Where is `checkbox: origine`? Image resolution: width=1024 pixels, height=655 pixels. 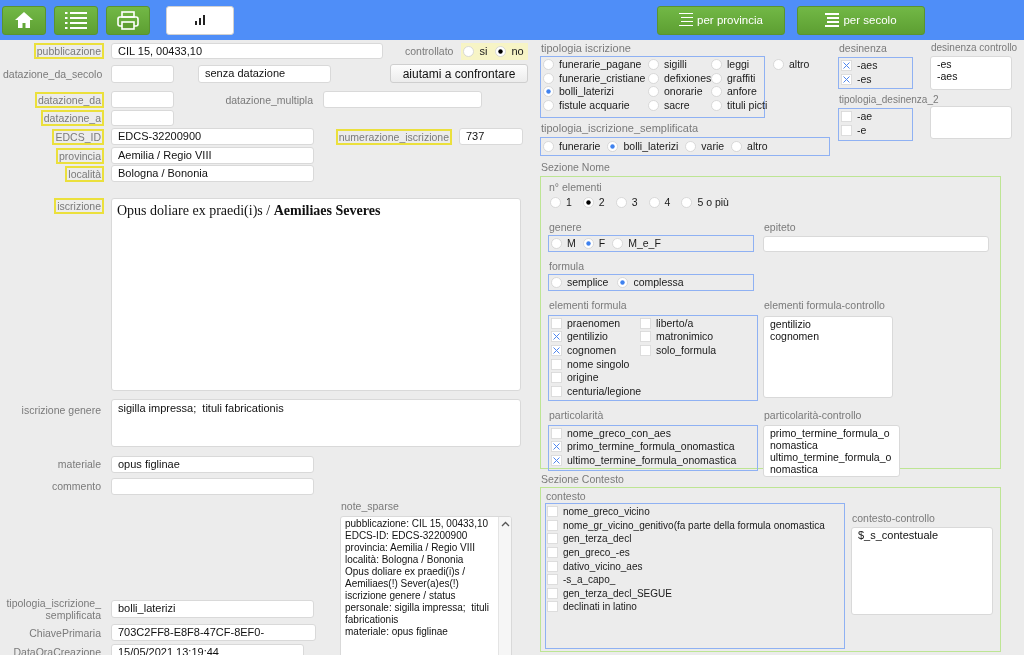
checkbox: origine is located at coordinates (575, 377).